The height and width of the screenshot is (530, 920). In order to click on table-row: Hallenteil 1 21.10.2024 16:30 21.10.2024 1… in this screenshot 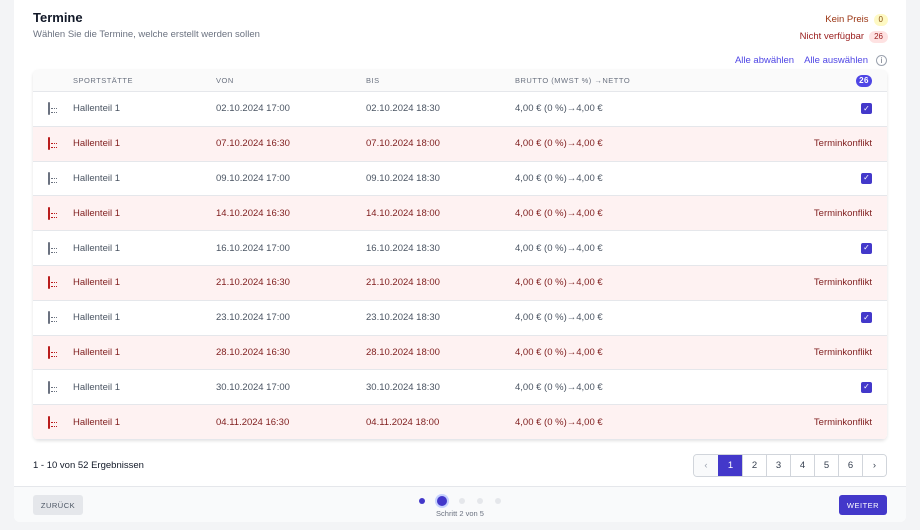, I will do `click(460, 283)`.